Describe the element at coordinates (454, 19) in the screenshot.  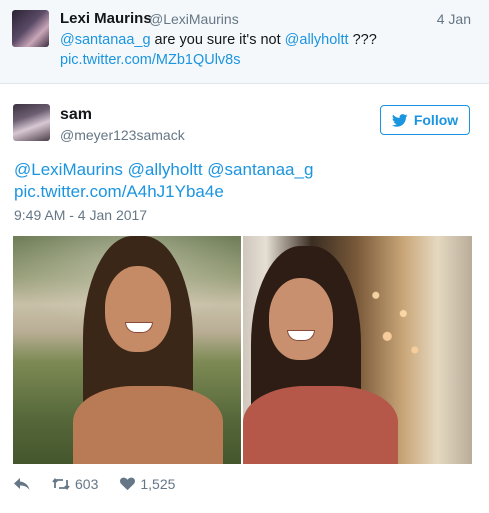
I see `parent-tweet-time: 4 Jan` at that location.